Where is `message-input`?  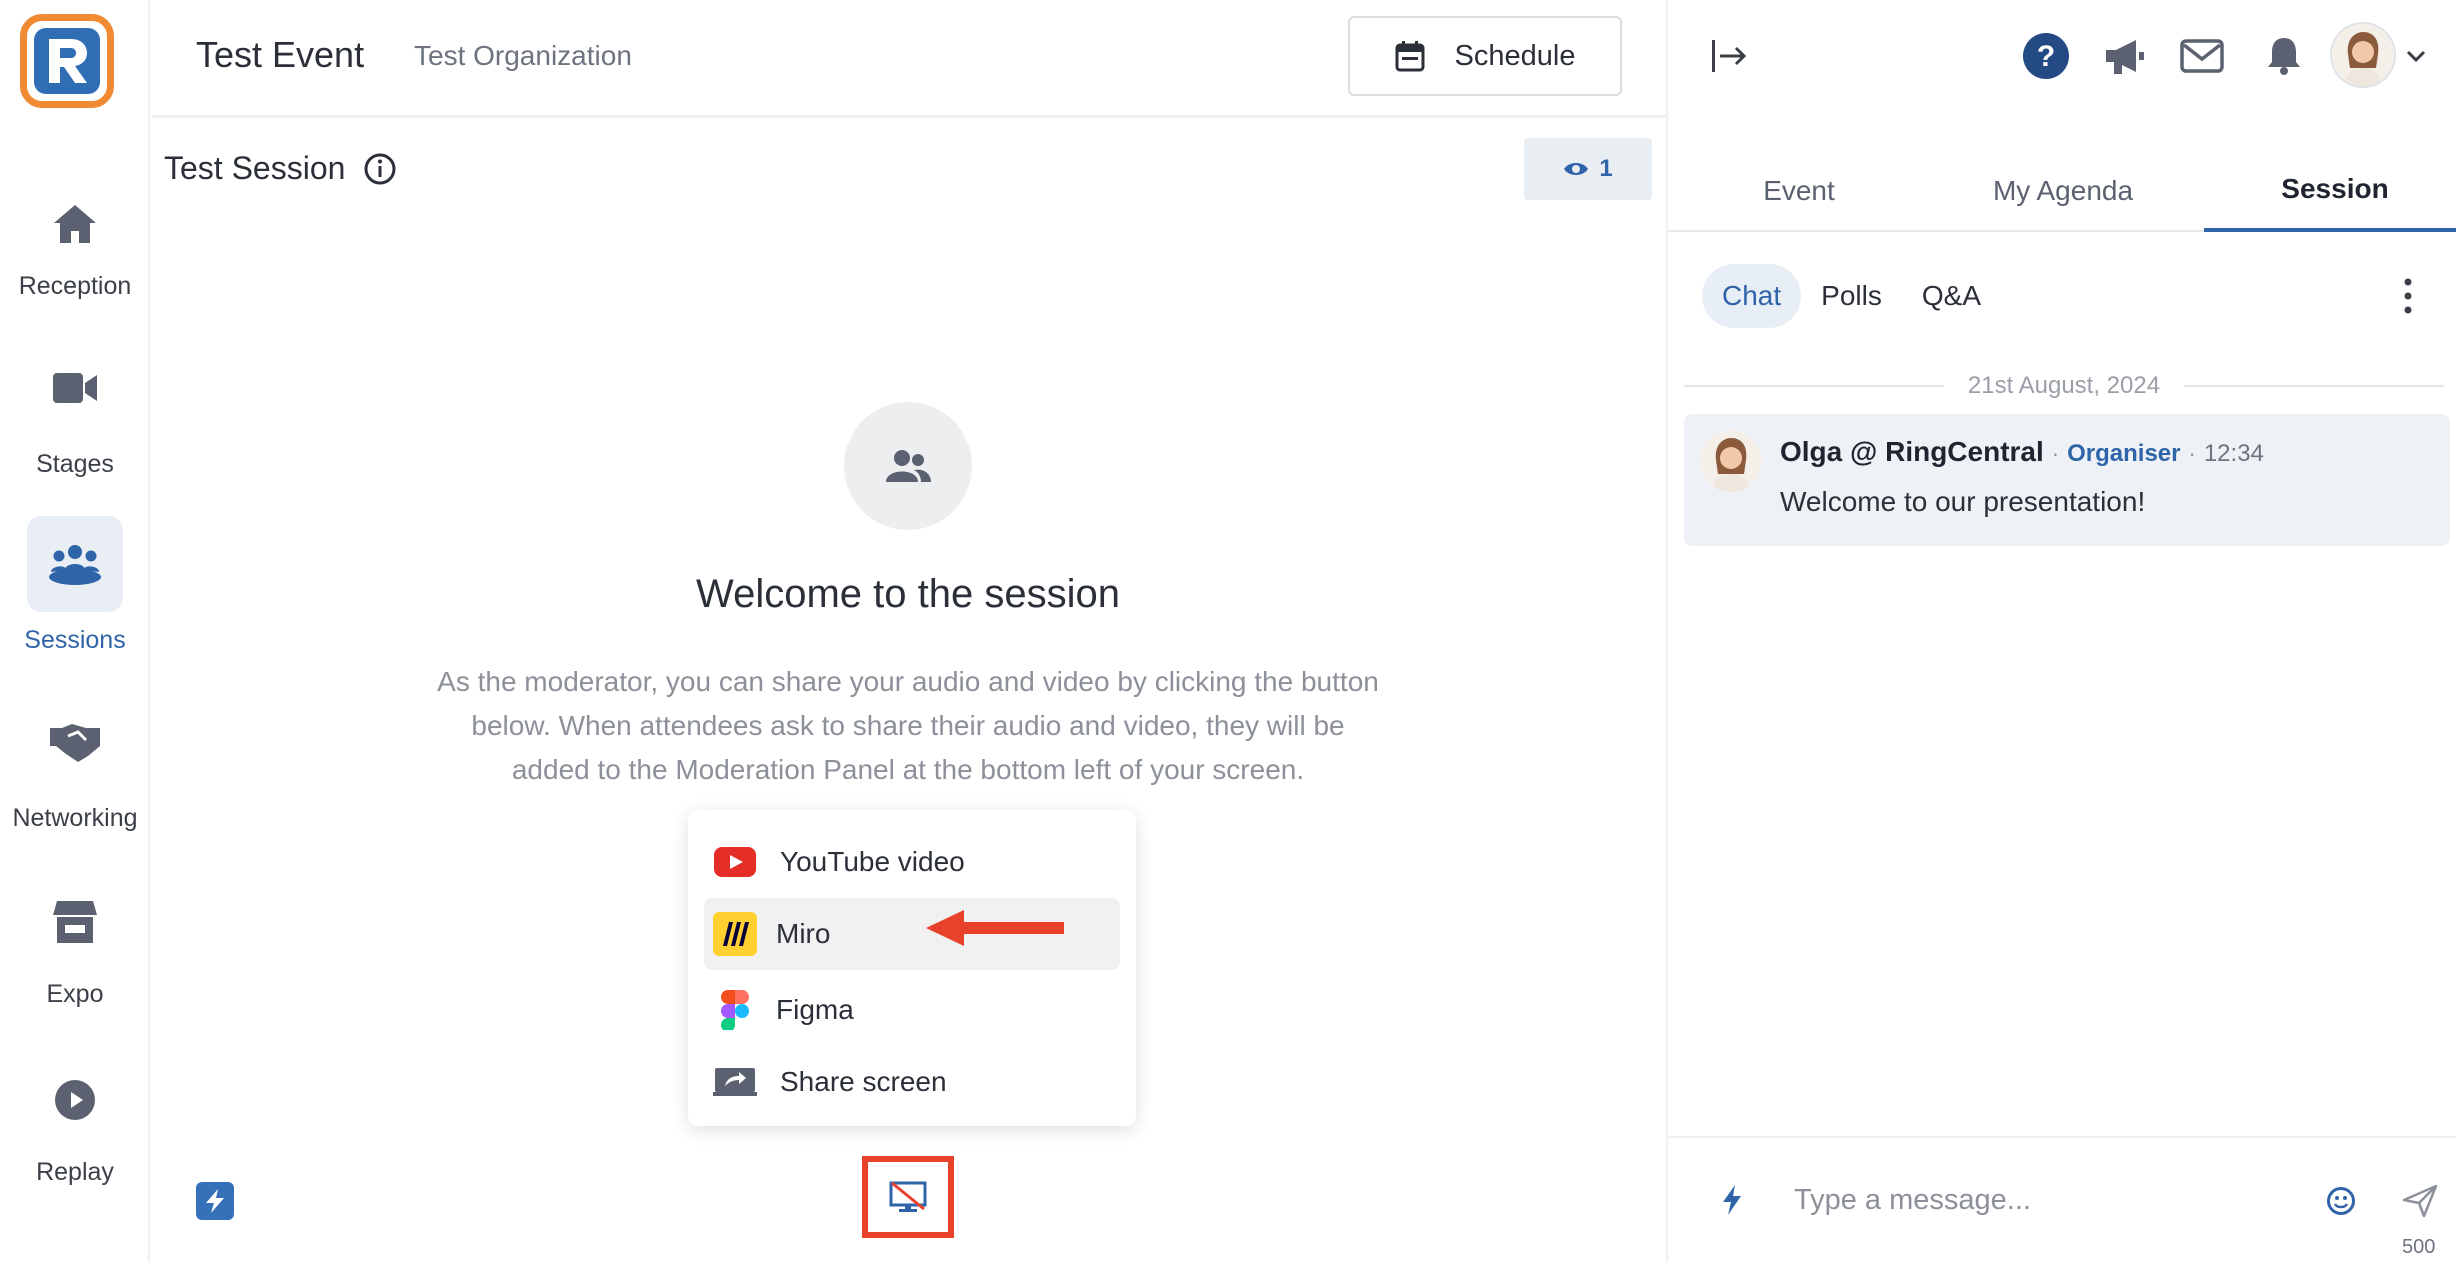 message-input is located at coordinates (2044, 1200).